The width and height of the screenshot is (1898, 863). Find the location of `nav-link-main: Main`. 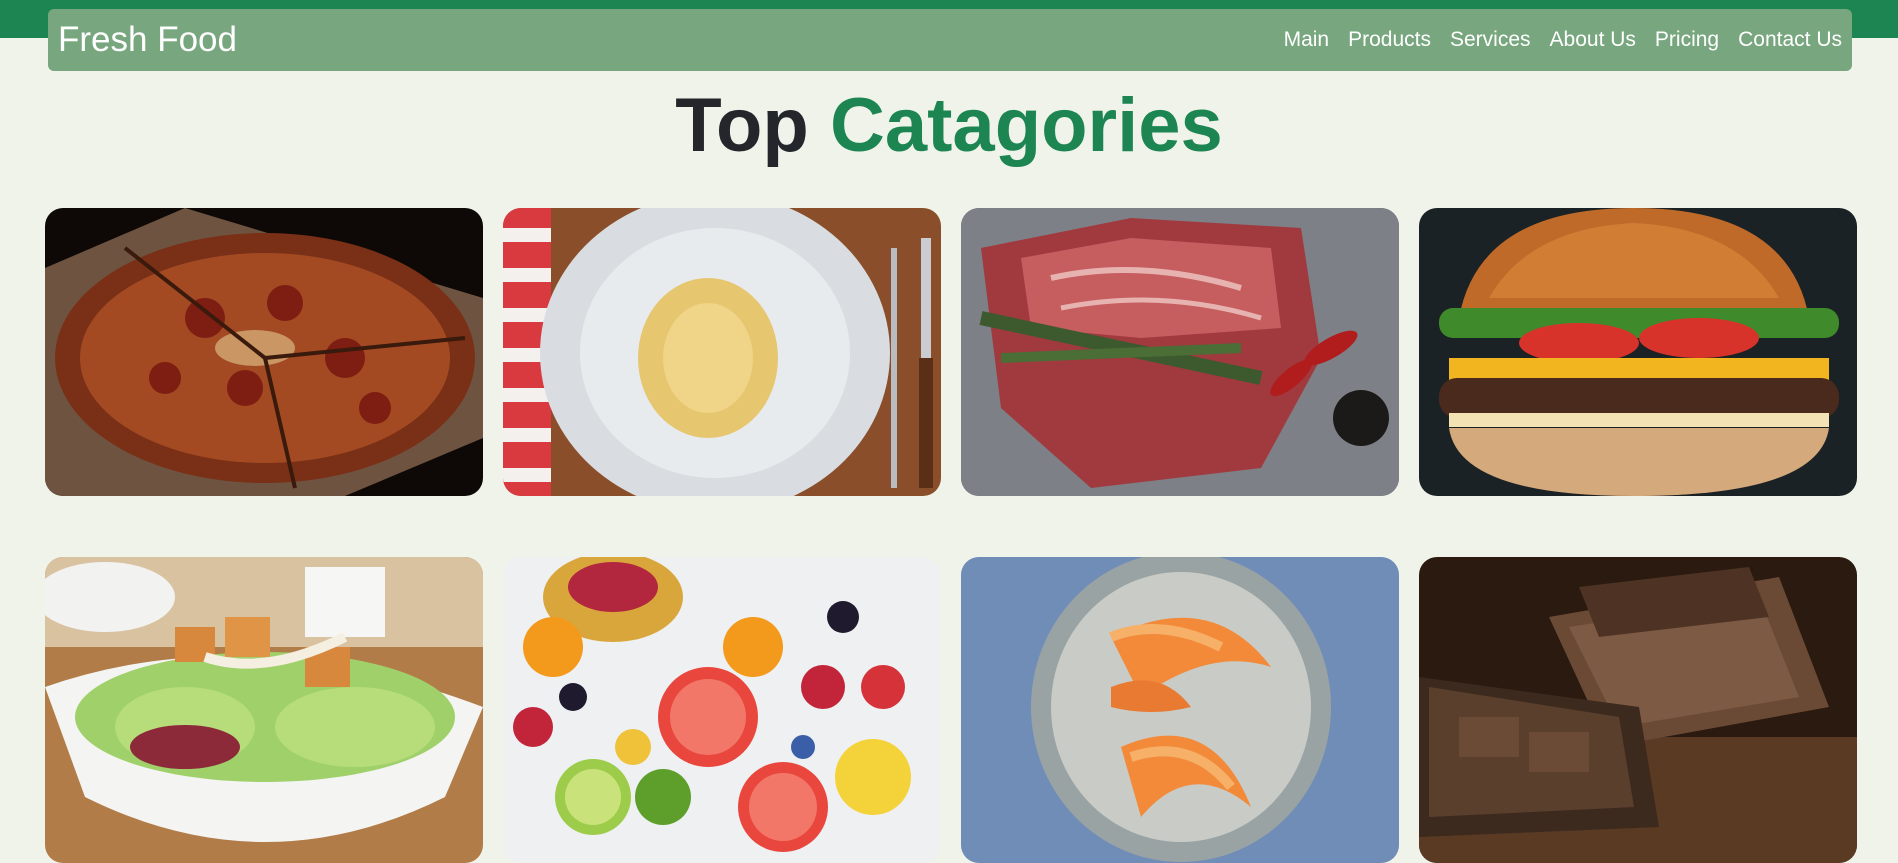

nav-link-main: Main is located at coordinates (1307, 40).